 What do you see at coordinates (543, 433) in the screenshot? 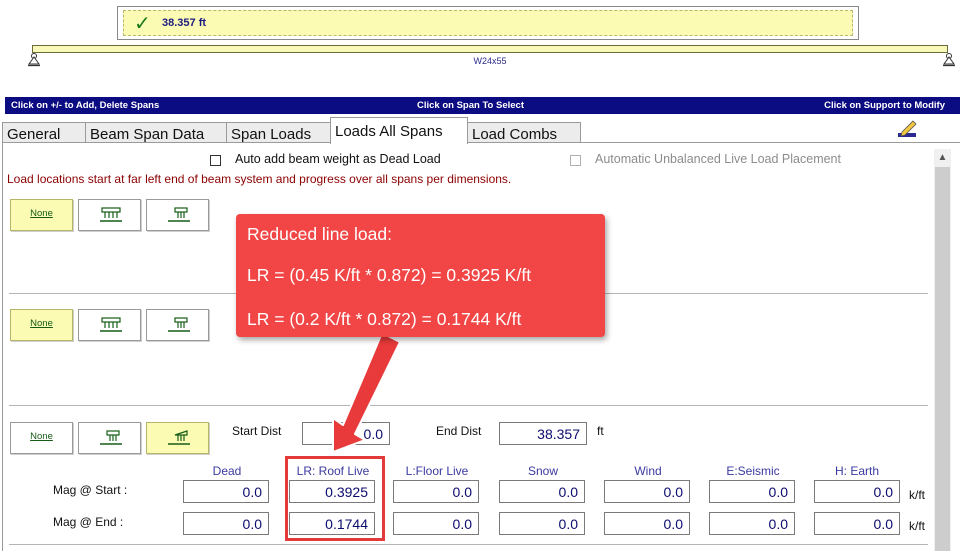
I see `end-dist-input: 38.357` at bounding box center [543, 433].